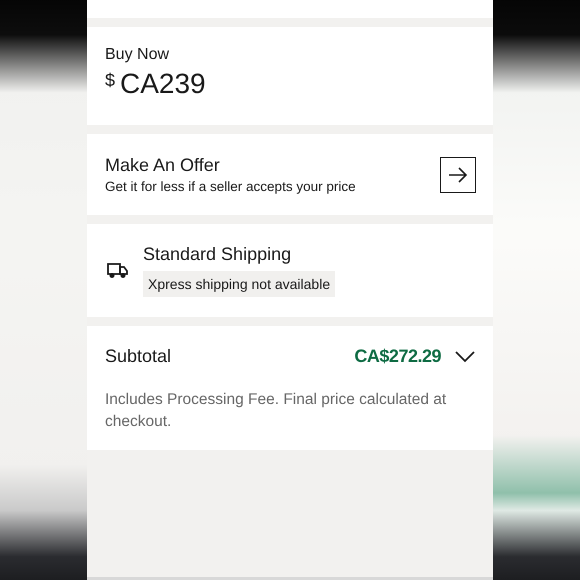  I want to click on arrow-right-button, so click(458, 174).